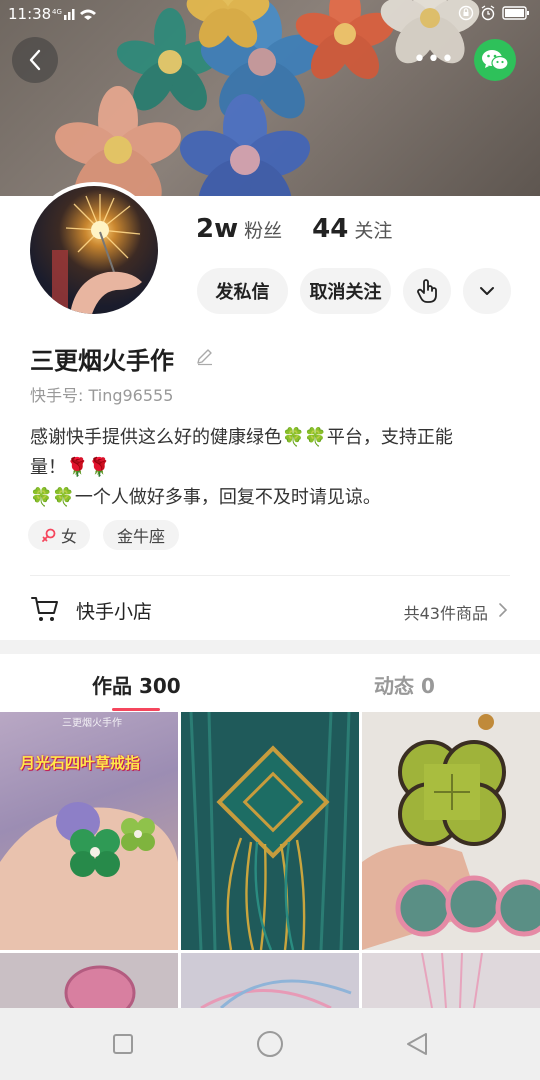  I want to click on wechat-share-button, so click(495, 60).